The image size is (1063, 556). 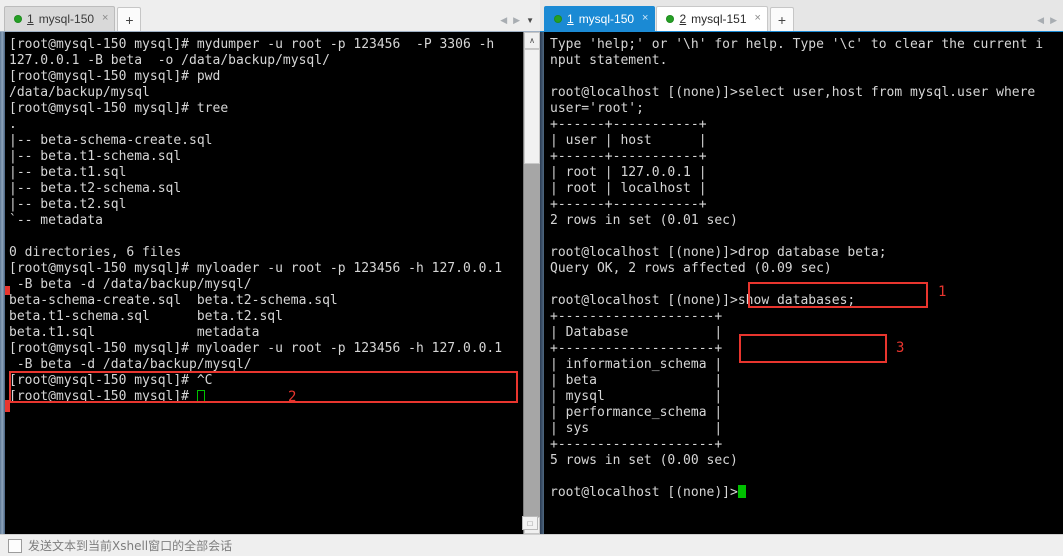 What do you see at coordinates (270, 15) in the screenshot?
I see `left-tab-strip: 1 mysql-150 × + ◀ ▶ ▼` at bounding box center [270, 15].